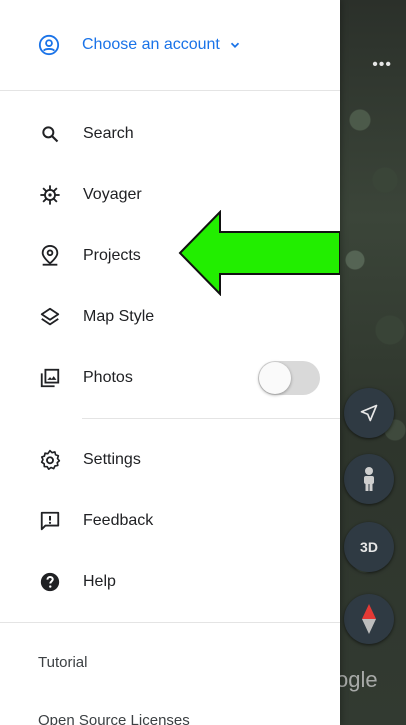 The width and height of the screenshot is (406, 725). Describe the element at coordinates (50, 521) in the screenshot. I see `feedback-icon` at that location.